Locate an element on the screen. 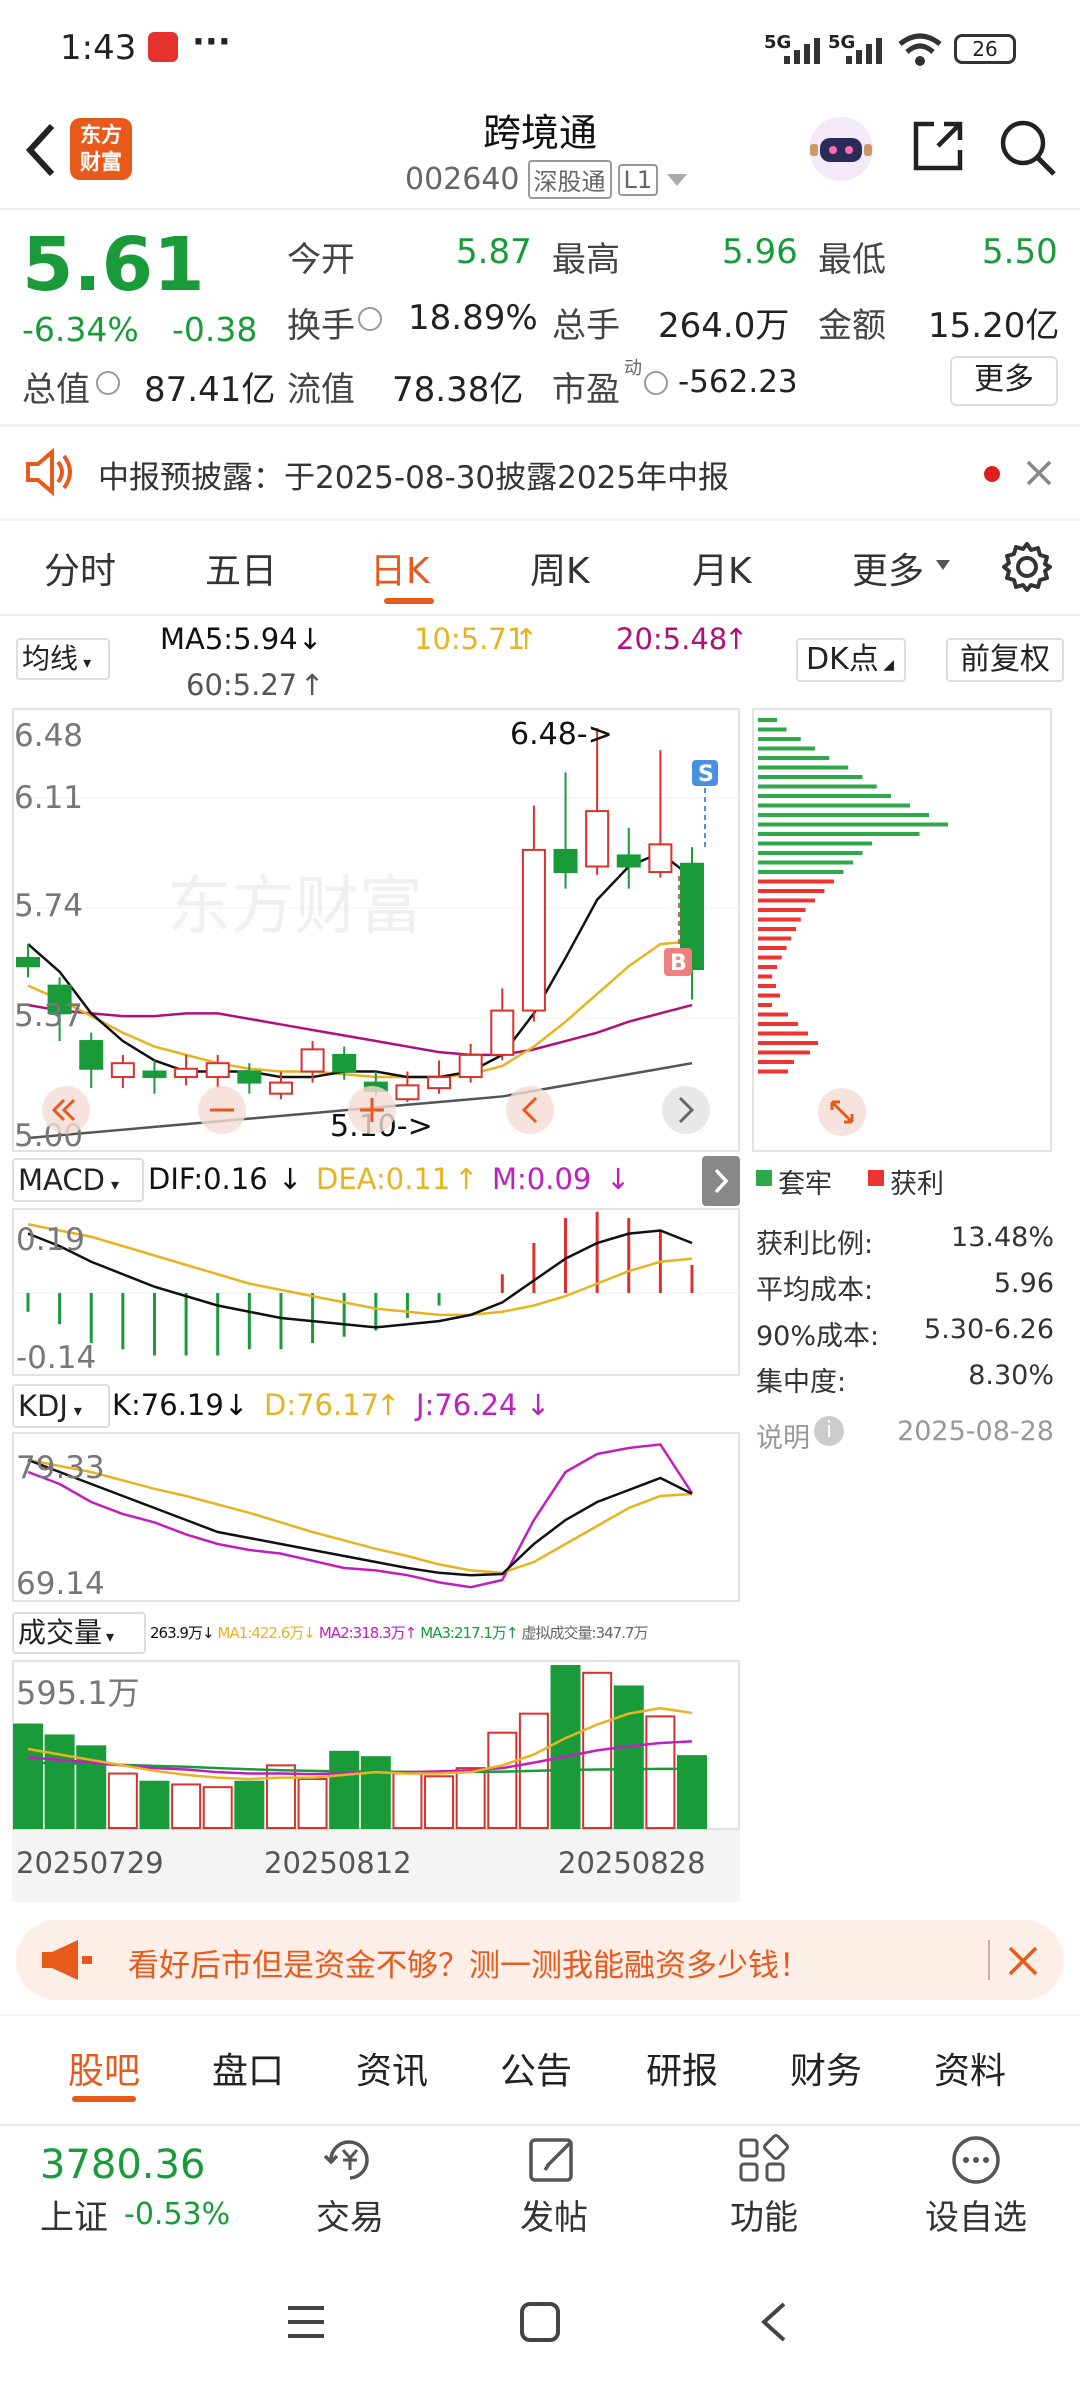 Image resolution: width=1080 pixels, height=2400 pixels. sell-marker: S is located at coordinates (705, 773).